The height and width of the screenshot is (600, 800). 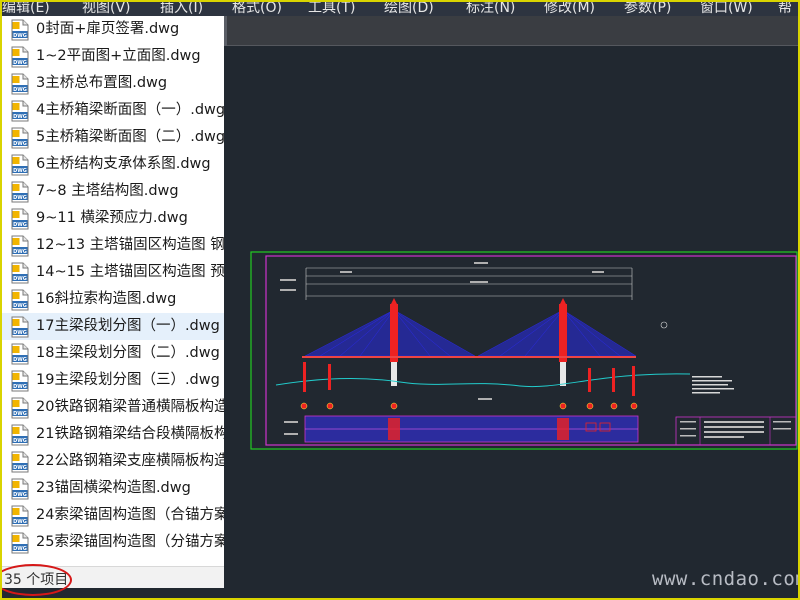 What do you see at coordinates (442, 276) in the screenshot?
I see `elevation-labels` at bounding box center [442, 276].